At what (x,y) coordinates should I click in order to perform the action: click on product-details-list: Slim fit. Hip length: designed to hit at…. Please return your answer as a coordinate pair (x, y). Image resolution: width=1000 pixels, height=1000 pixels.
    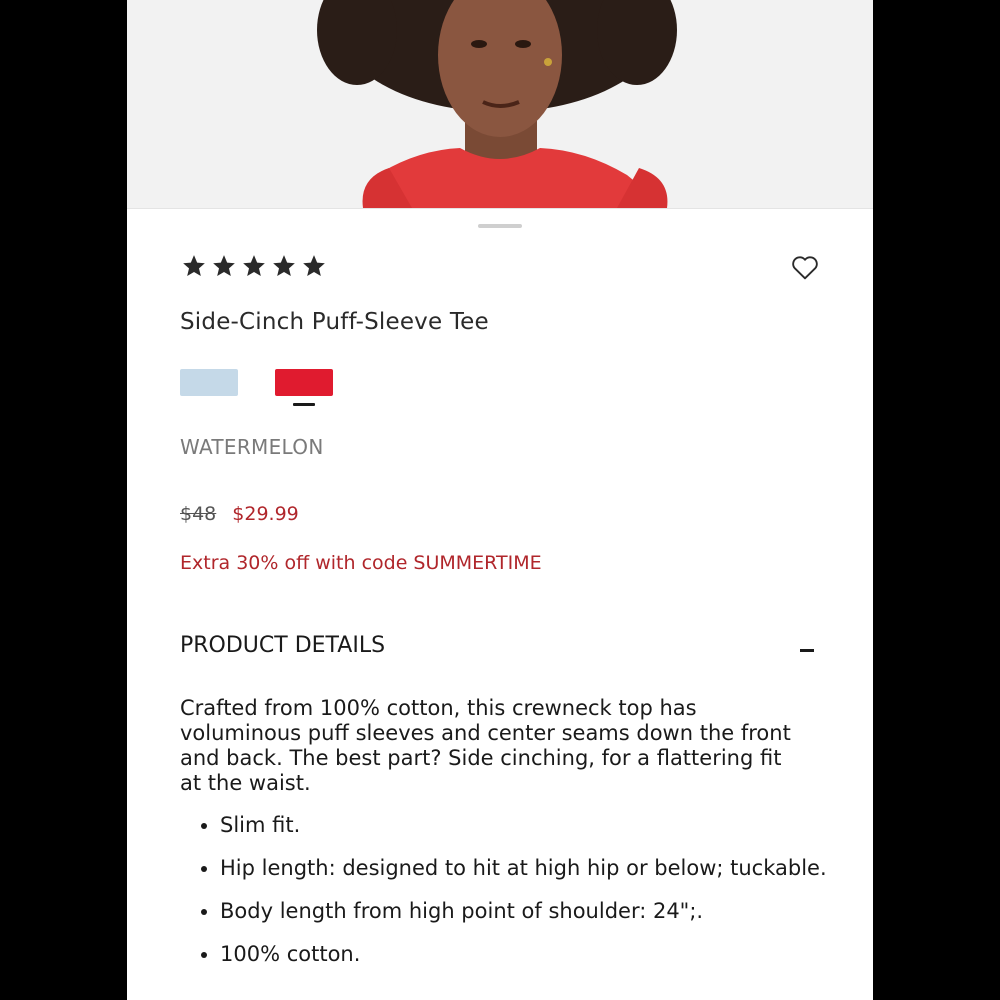
    Looking at the image, I should click on (510, 899).